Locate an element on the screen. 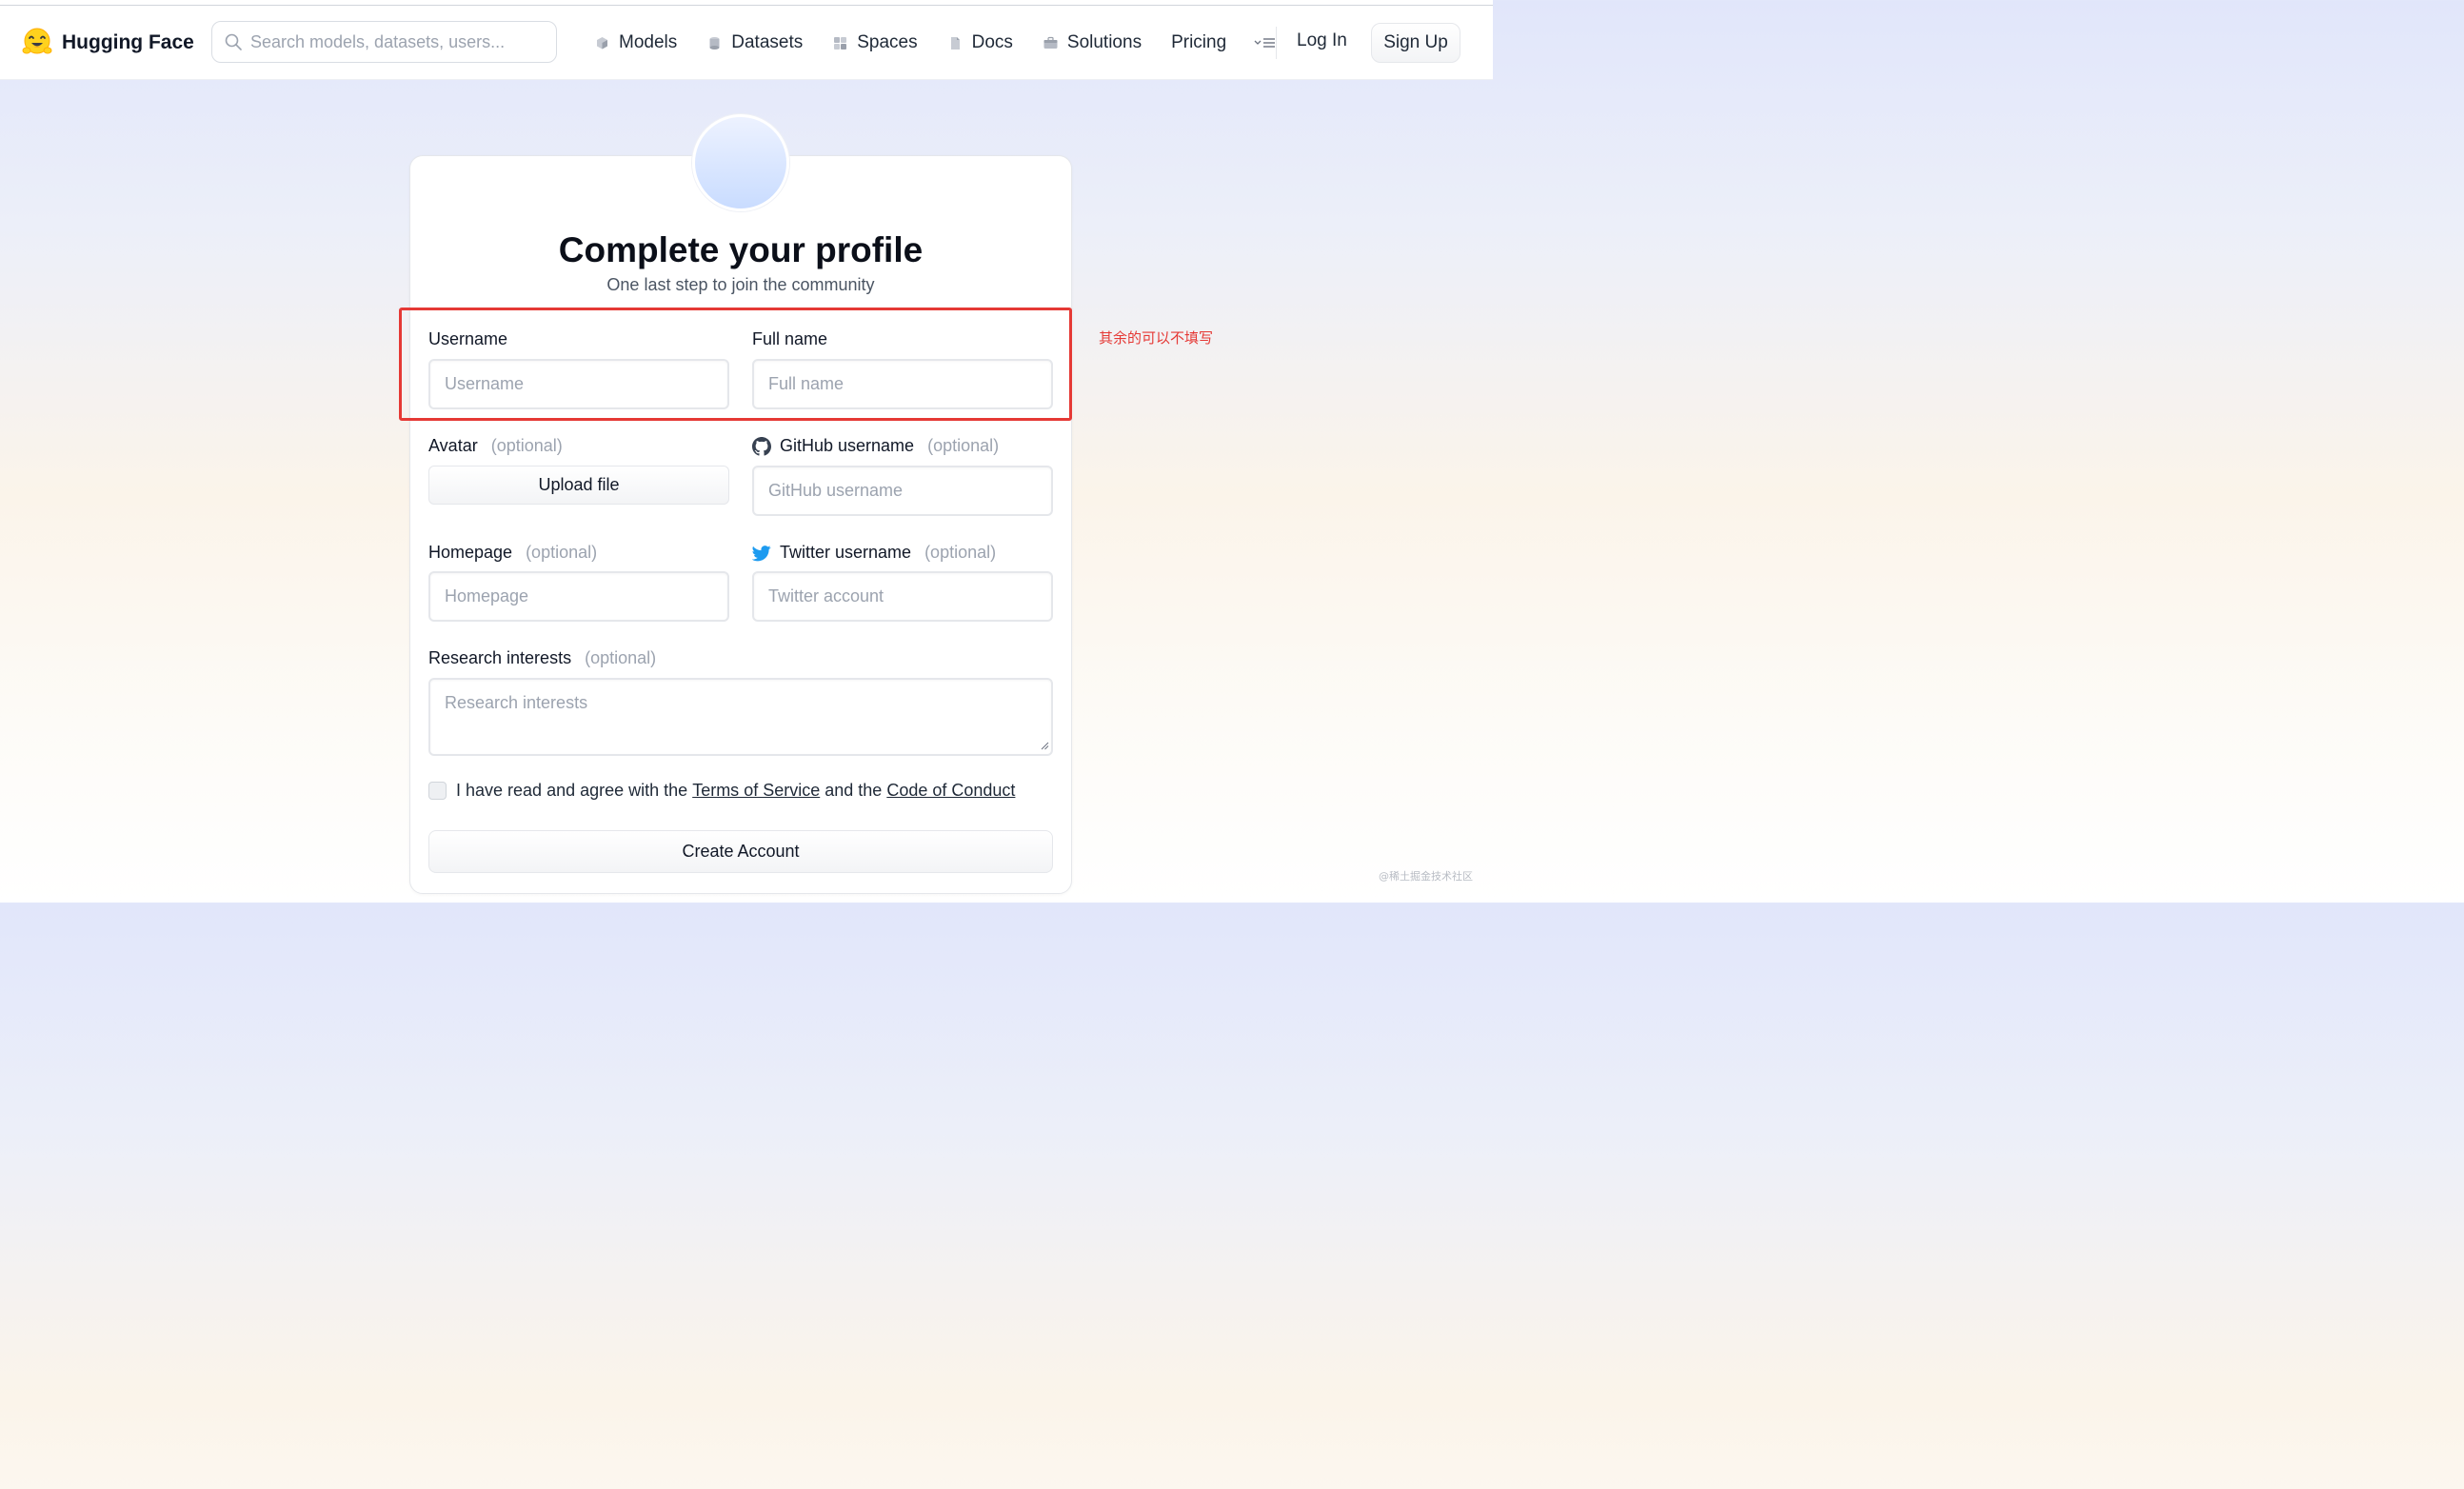  search-icon is located at coordinates (234, 41).